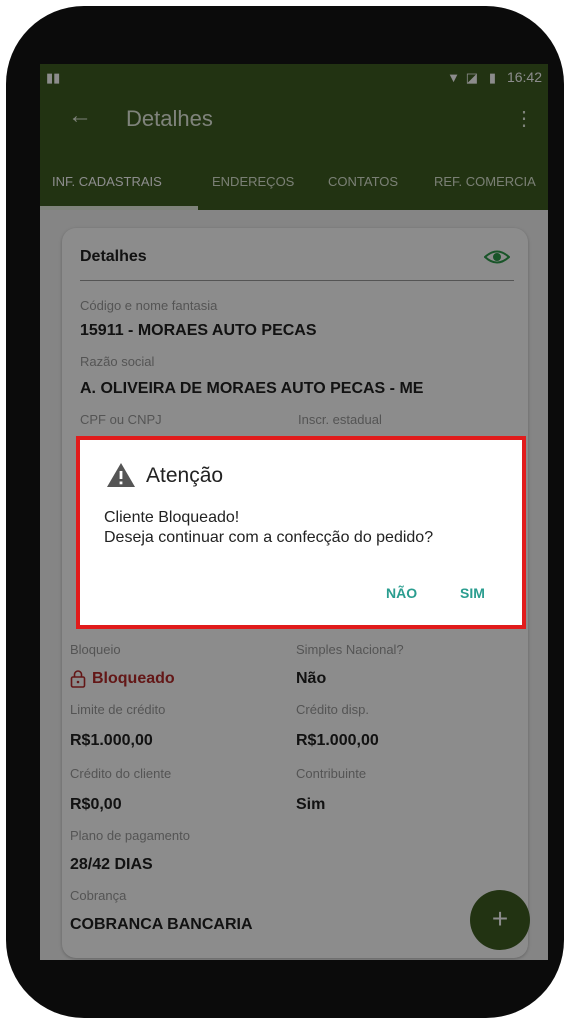 The width and height of the screenshot is (569, 1024). What do you see at coordinates (121, 475) in the screenshot?
I see `warning-icon` at bounding box center [121, 475].